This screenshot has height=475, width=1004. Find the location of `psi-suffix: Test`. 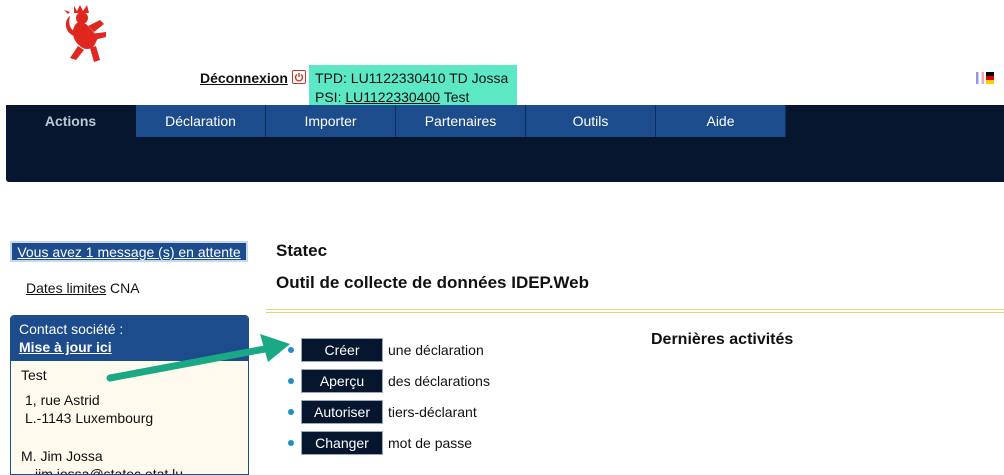

psi-suffix: Test is located at coordinates (455, 97).